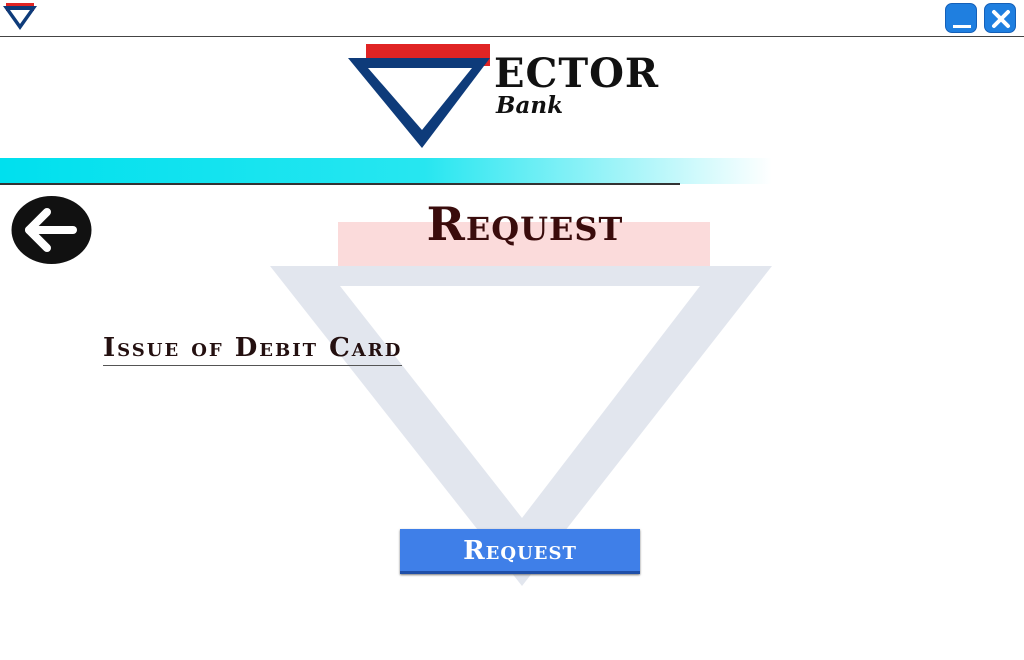 Image resolution: width=1024 pixels, height=660 pixels. I want to click on minimize-icon, so click(962, 26).